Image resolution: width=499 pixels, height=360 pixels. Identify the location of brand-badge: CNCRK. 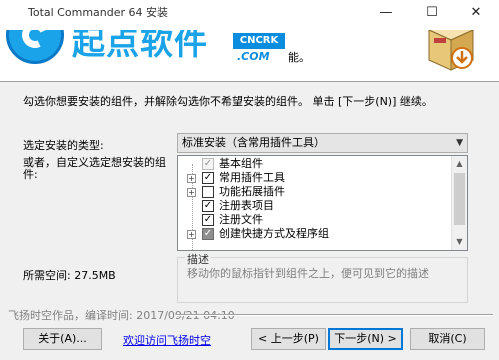
(259, 41).